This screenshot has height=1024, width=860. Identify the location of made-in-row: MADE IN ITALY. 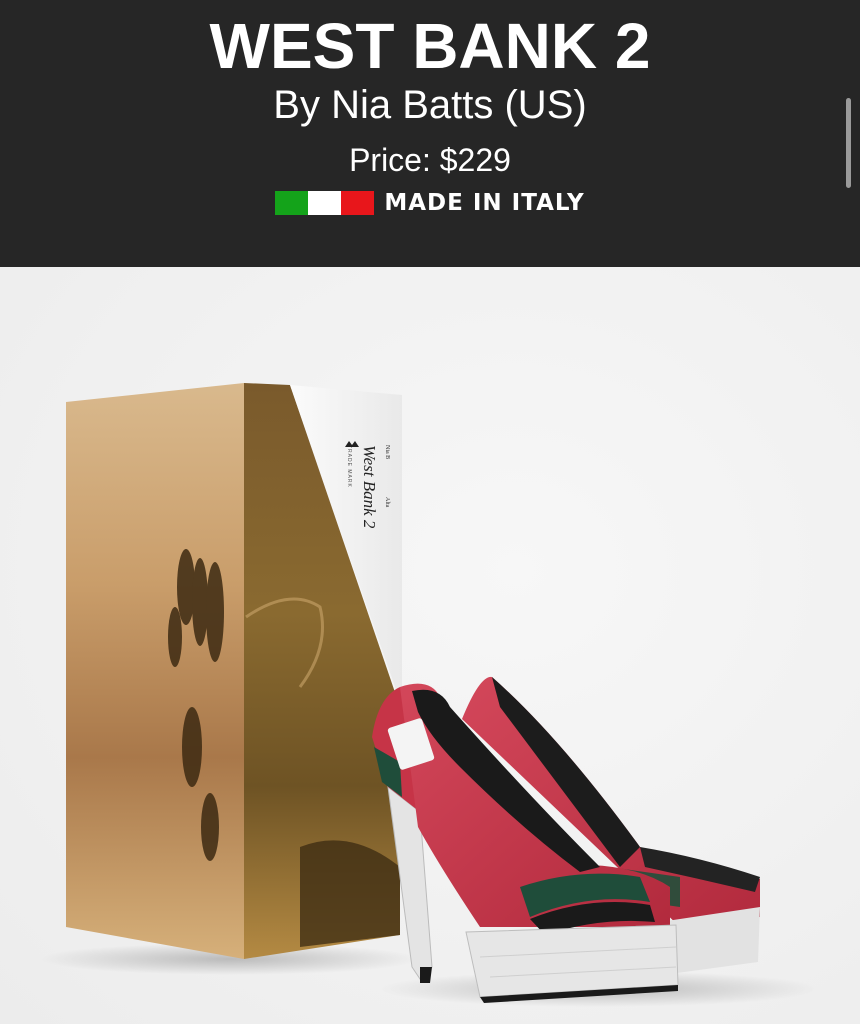
(430, 203).